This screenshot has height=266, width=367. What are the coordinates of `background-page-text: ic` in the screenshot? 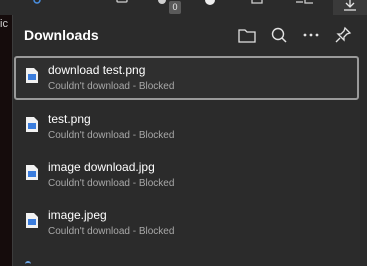 It's located at (4, 24).